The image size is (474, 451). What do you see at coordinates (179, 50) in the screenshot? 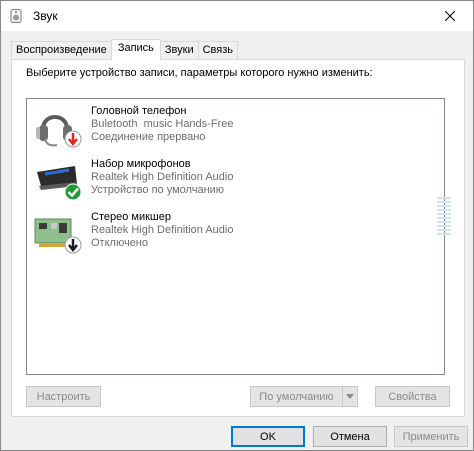
I see `tab-sounds: Звуки` at bounding box center [179, 50].